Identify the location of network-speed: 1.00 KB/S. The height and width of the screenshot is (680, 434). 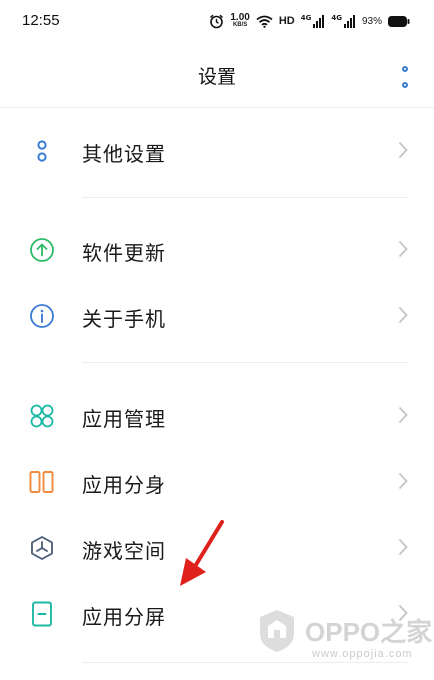
(240, 20).